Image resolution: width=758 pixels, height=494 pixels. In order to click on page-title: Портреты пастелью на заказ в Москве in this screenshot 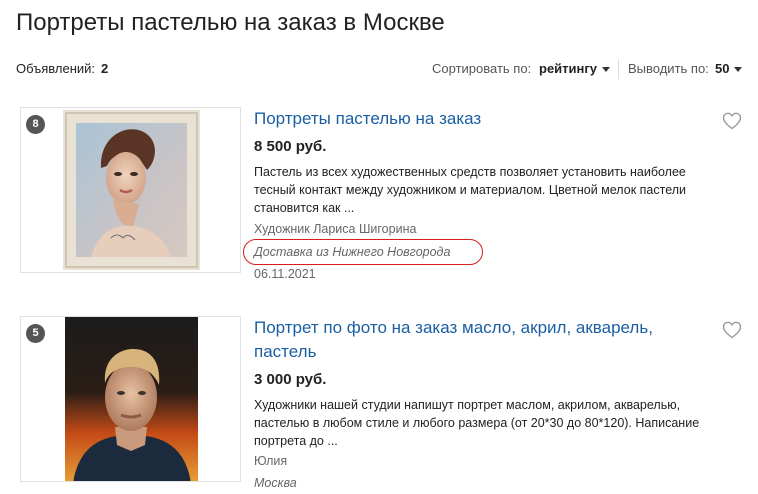, I will do `click(230, 22)`.